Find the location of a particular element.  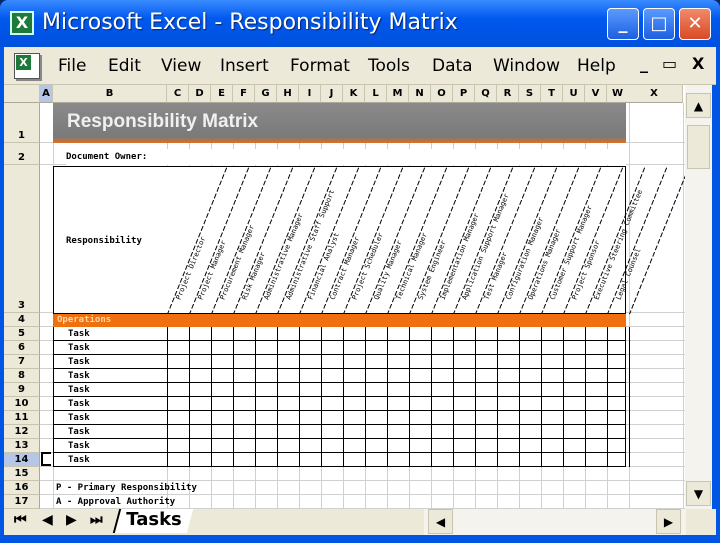

vertical-scrollbar: ▲ ▼ is located at coordinates (698, 297).